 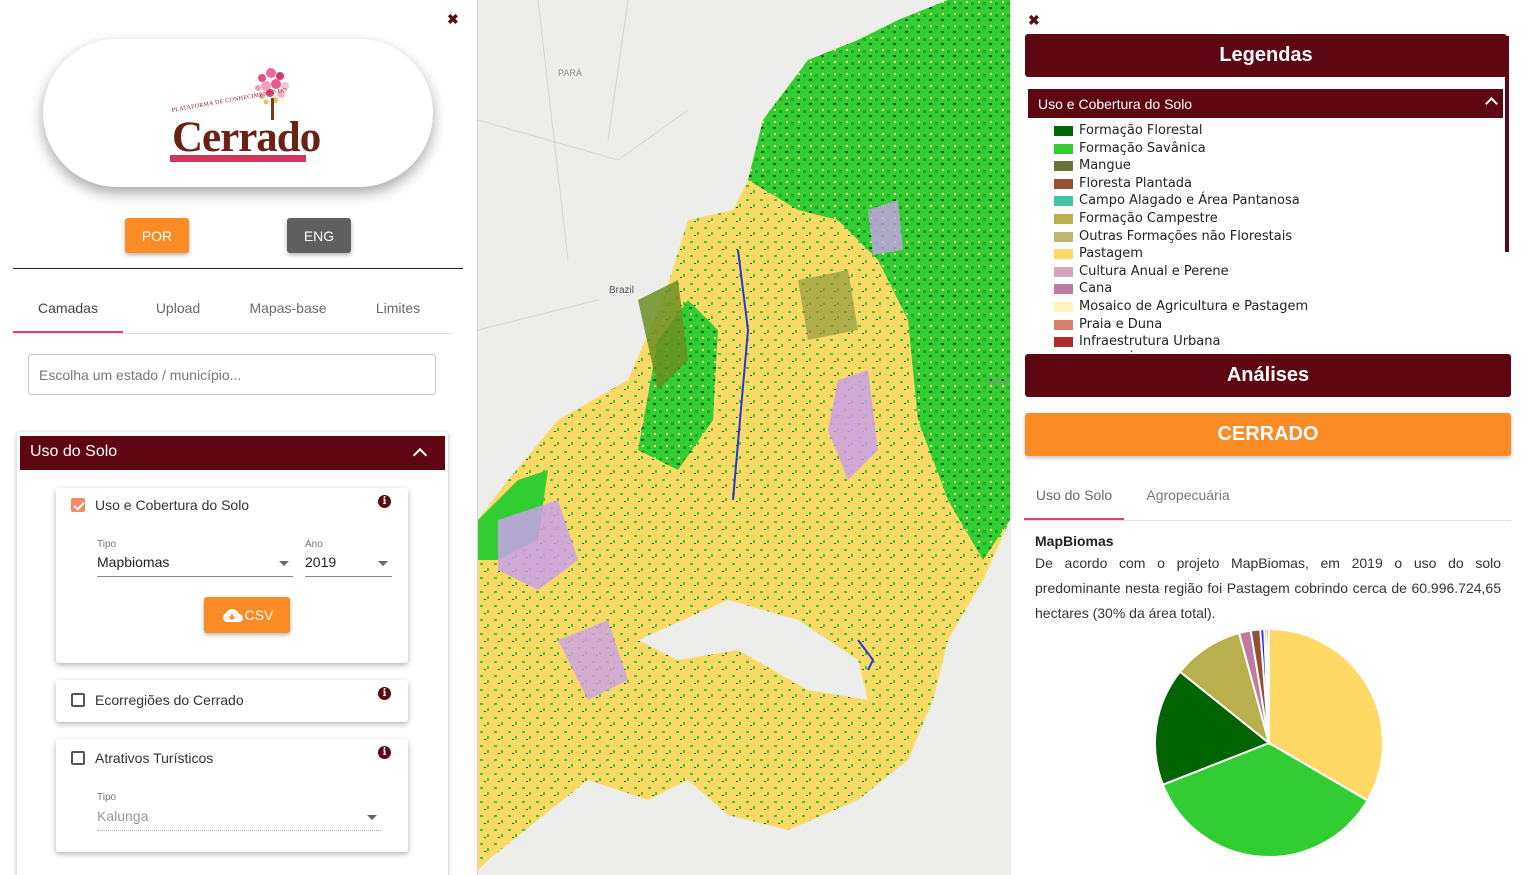 What do you see at coordinates (78, 700) in the screenshot?
I see `layer-checkbox-ecorregioes` at bounding box center [78, 700].